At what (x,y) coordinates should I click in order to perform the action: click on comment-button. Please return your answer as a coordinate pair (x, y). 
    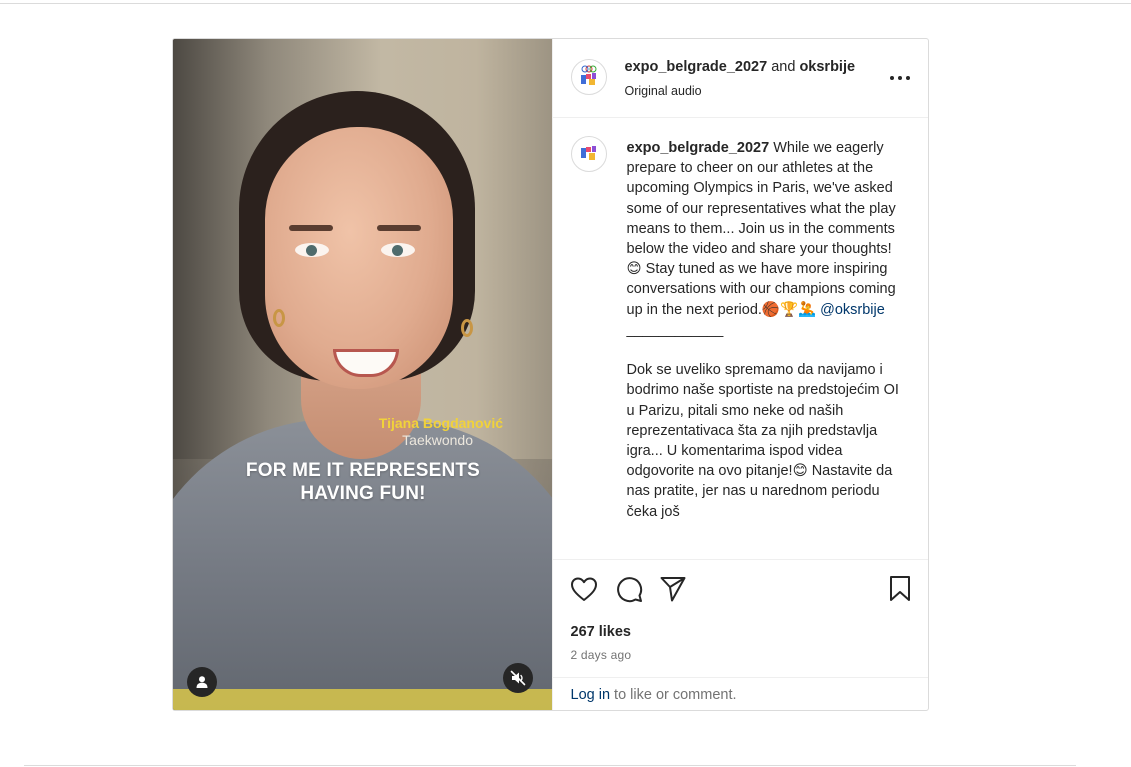
    Looking at the image, I should click on (629, 589).